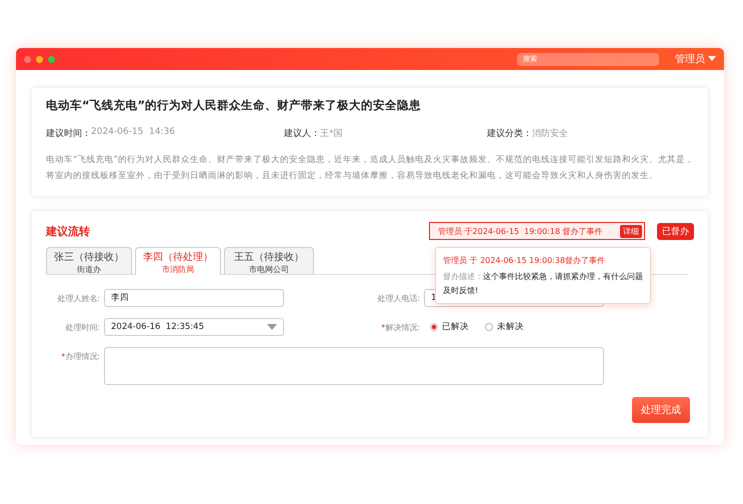 Image resolution: width=743 pixels, height=504 pixels. I want to click on maximize-icon, so click(51, 59).